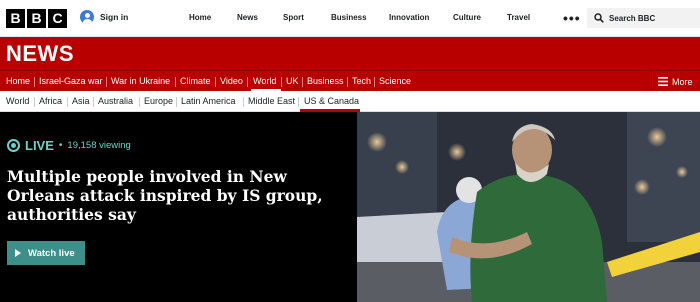  What do you see at coordinates (158, 101) in the screenshot?
I see `subnav-europe: Europe` at bounding box center [158, 101].